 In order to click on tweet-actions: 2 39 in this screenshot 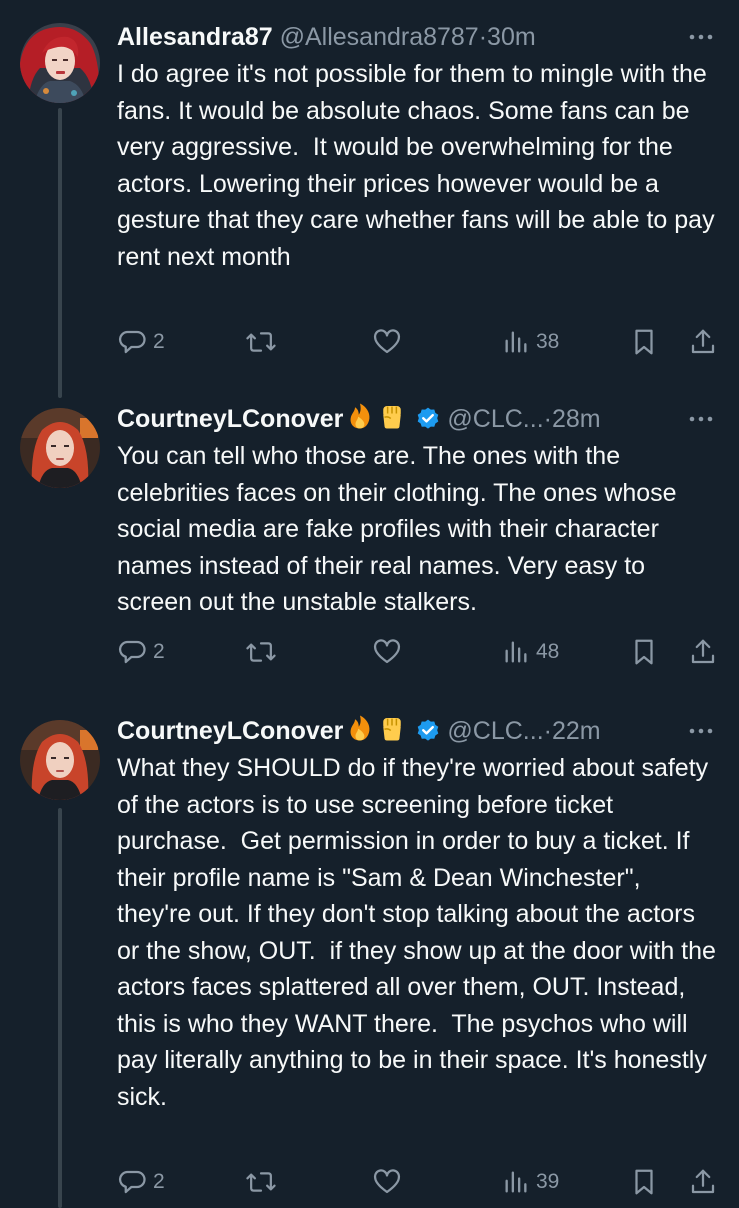, I will do `click(369, 1182)`.